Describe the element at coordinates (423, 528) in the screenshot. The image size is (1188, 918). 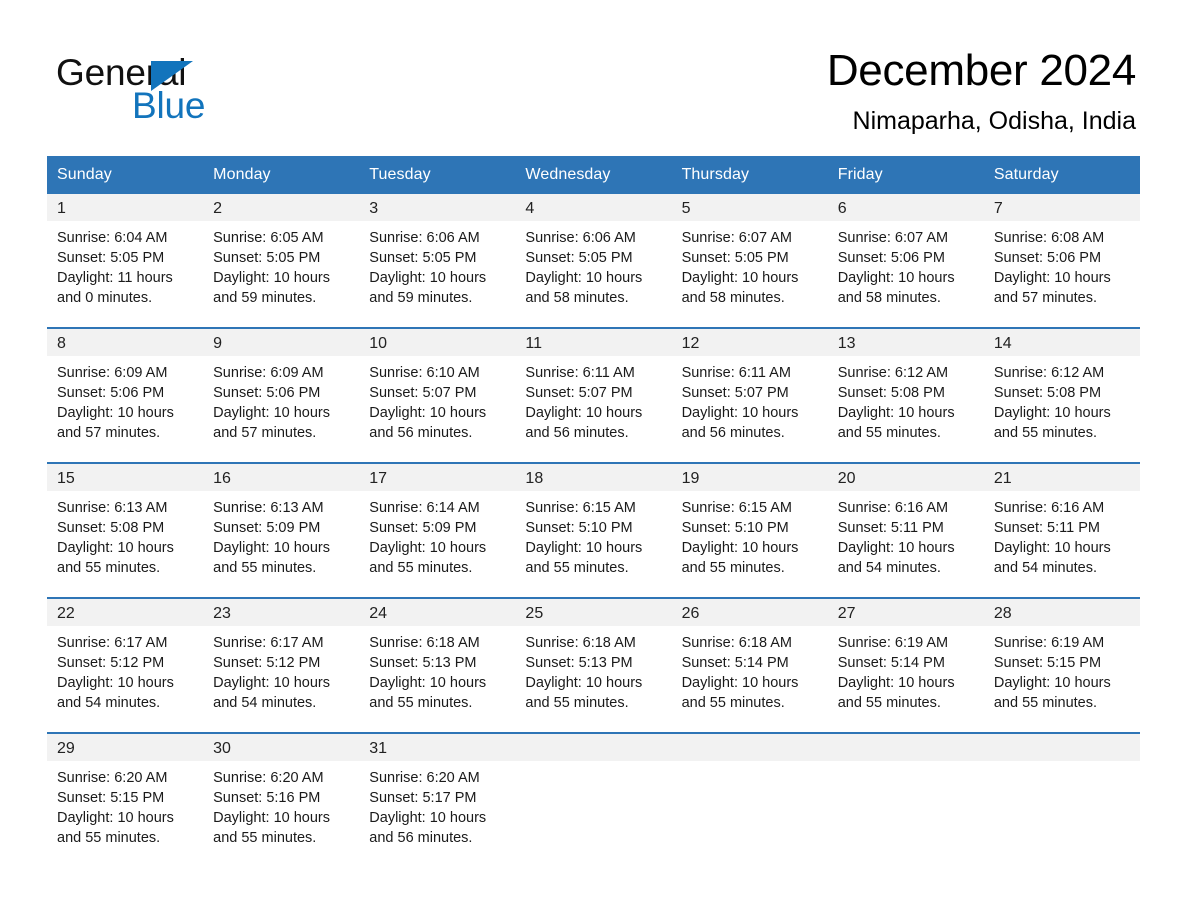
I see `sunset-text: Sunset: 5:09 PM` at that location.